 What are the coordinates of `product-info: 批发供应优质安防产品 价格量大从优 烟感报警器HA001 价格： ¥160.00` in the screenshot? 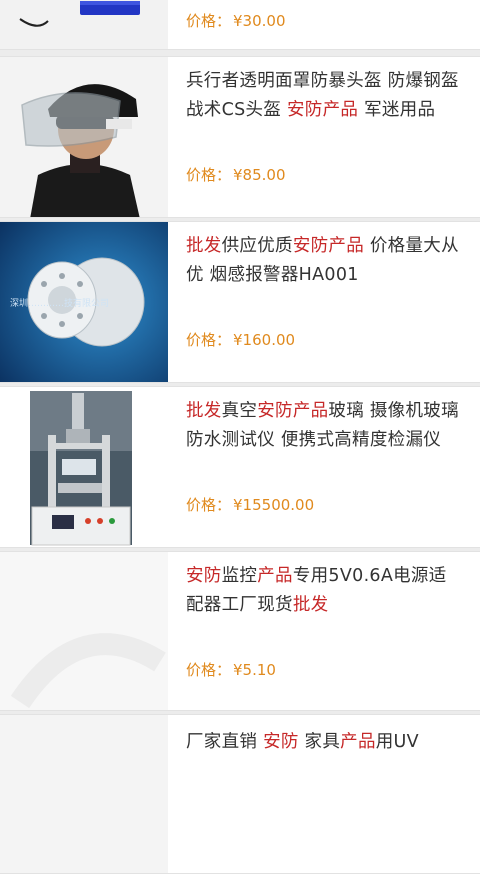 It's located at (324, 302).